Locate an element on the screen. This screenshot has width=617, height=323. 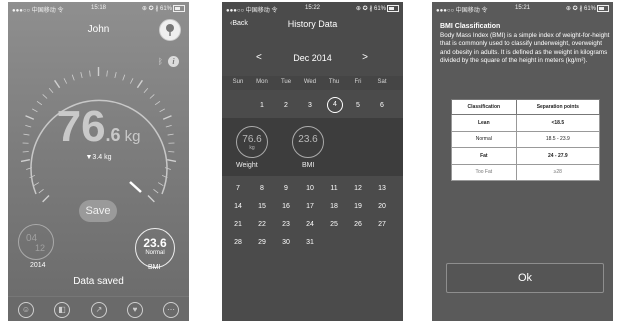
bmi-value: 23.6 is located at coordinates (155, 243).